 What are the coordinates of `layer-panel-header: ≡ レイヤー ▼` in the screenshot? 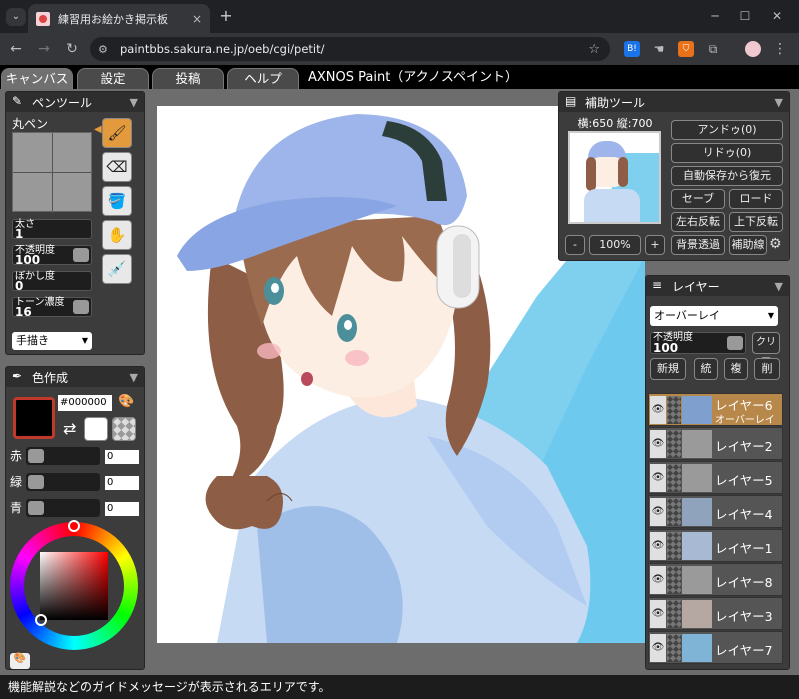 It's located at (717, 286).